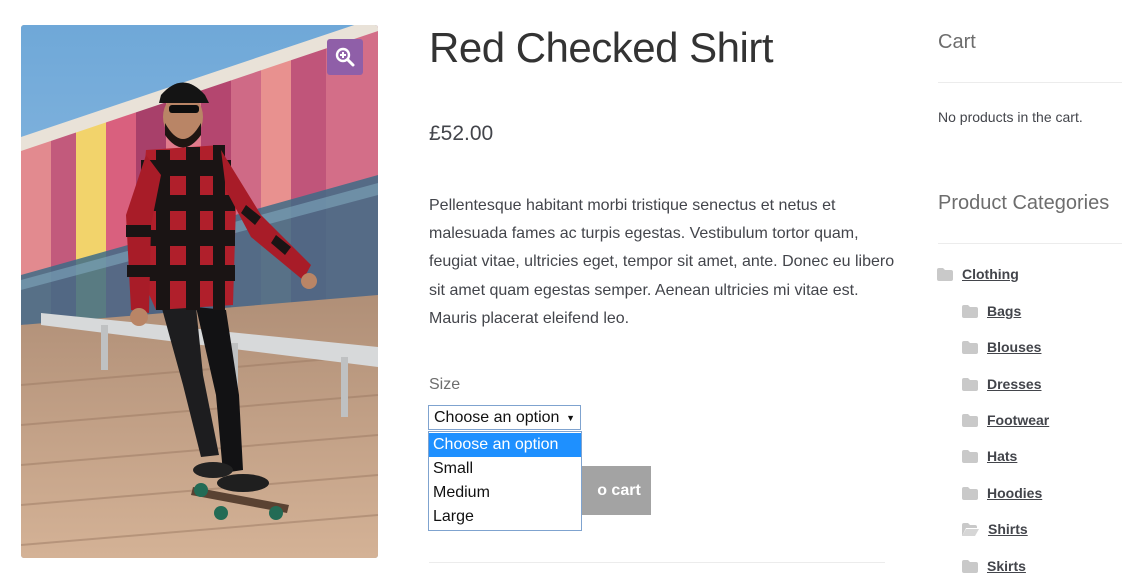 Image resolution: width=1122 pixels, height=578 pixels. I want to click on category-item-clothing: Clothing, so click(978, 274).